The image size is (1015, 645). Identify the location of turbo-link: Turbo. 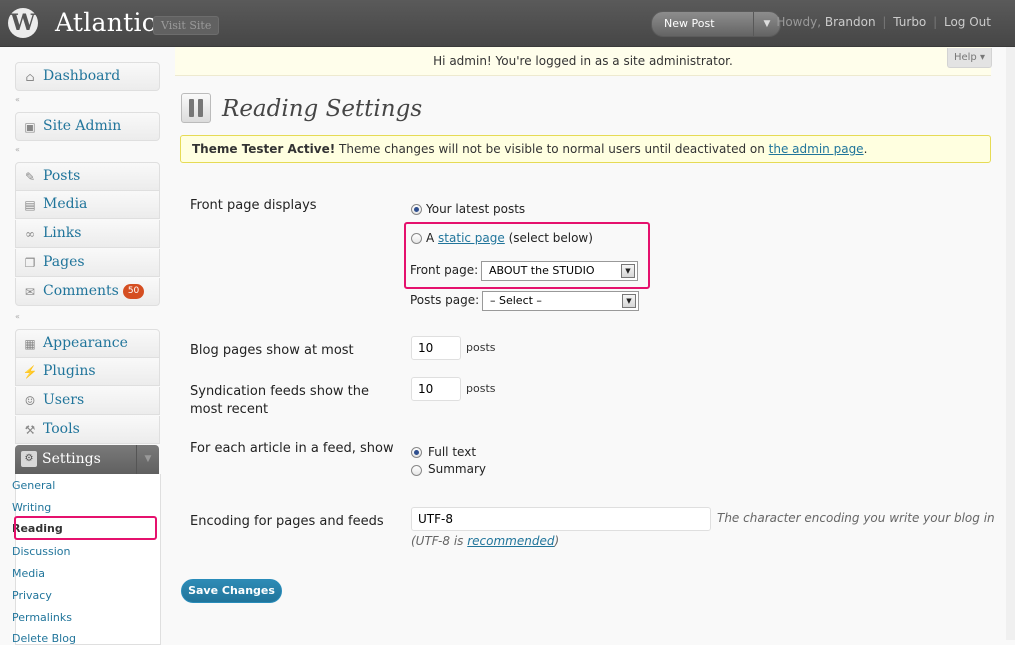
(909, 22).